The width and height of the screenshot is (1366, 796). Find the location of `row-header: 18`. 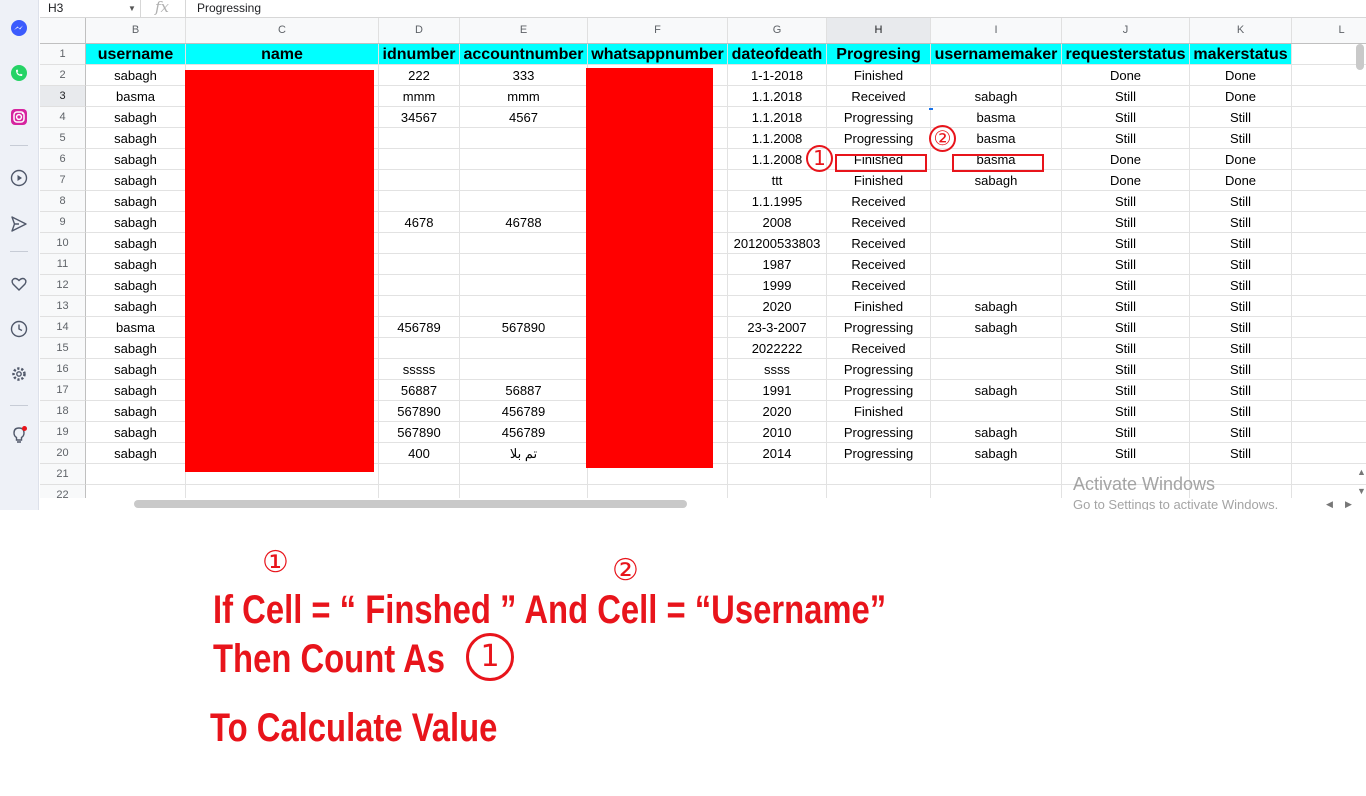

row-header: 18 is located at coordinates (63, 411).